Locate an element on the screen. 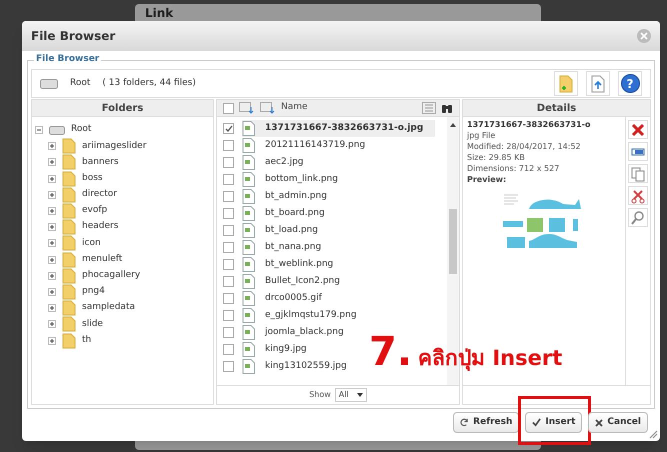  binoculars-icon is located at coordinates (447, 108).